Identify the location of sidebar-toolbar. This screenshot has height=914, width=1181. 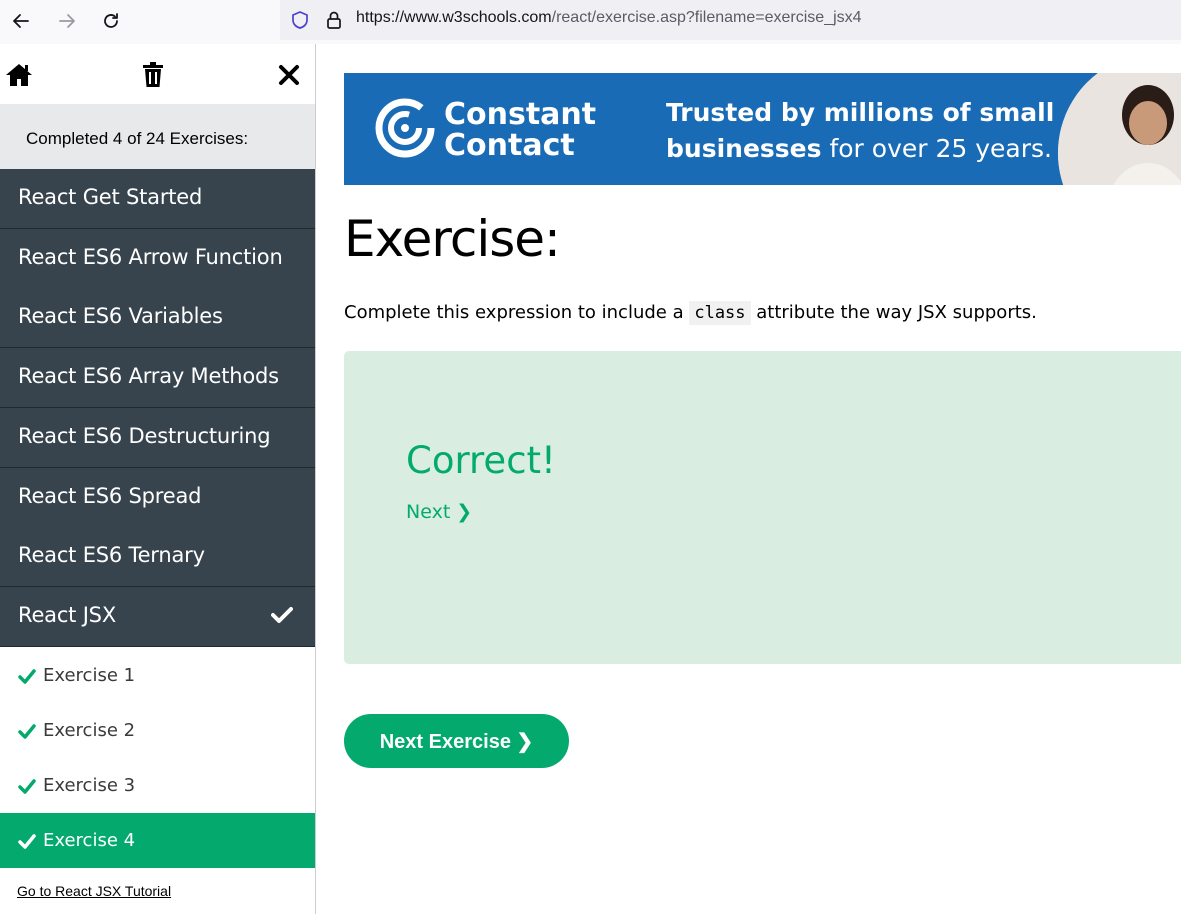
(157, 74).